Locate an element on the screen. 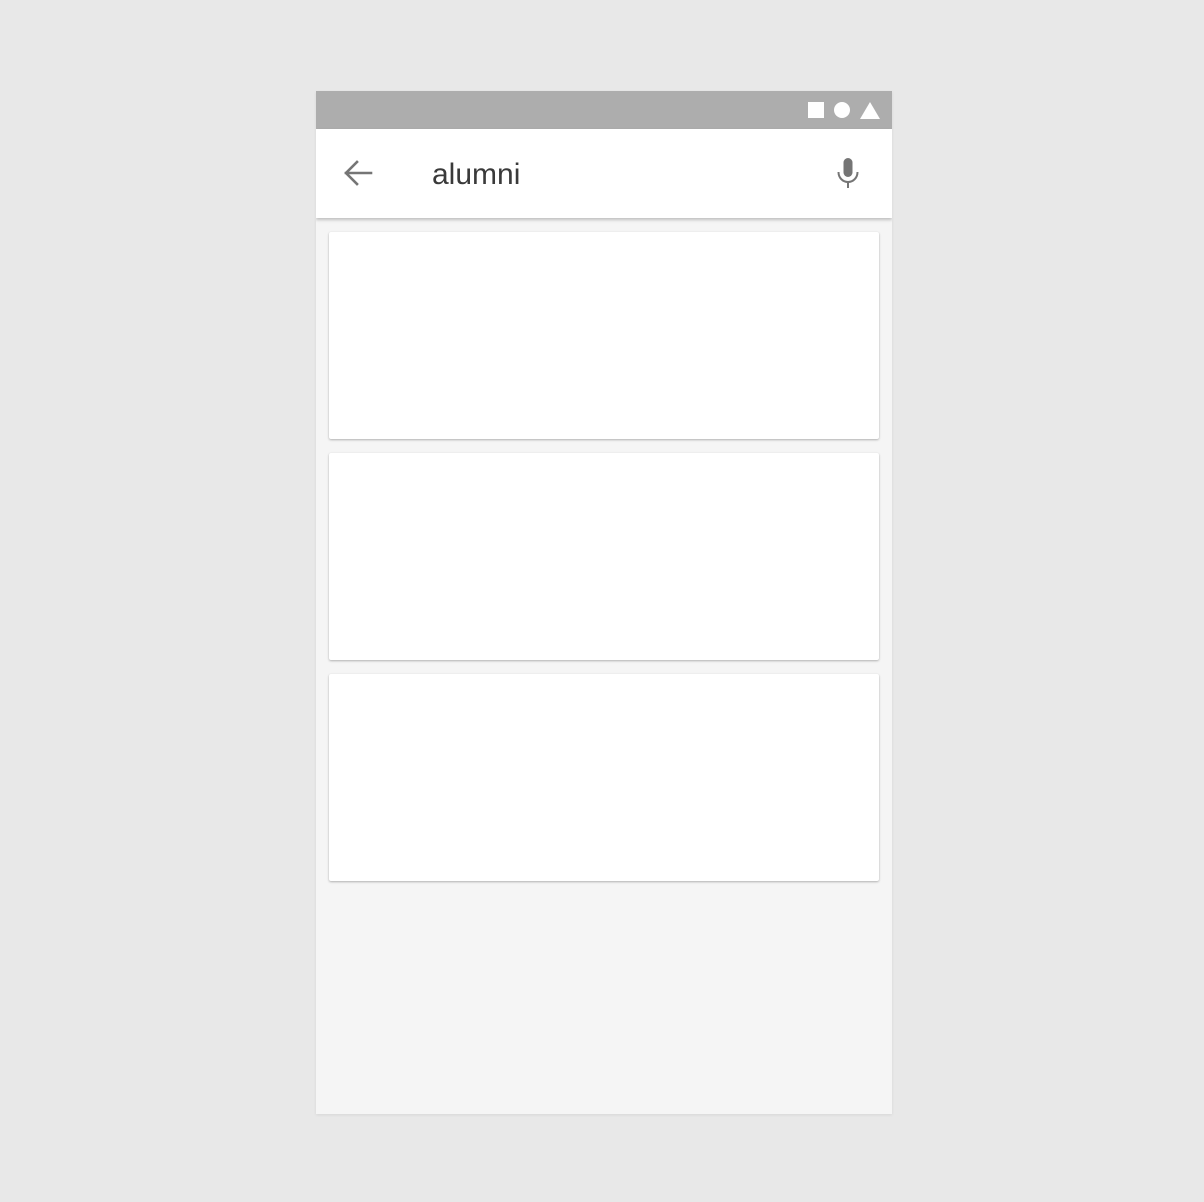 The width and height of the screenshot is (1204, 1202). microphone-icon is located at coordinates (848, 173).